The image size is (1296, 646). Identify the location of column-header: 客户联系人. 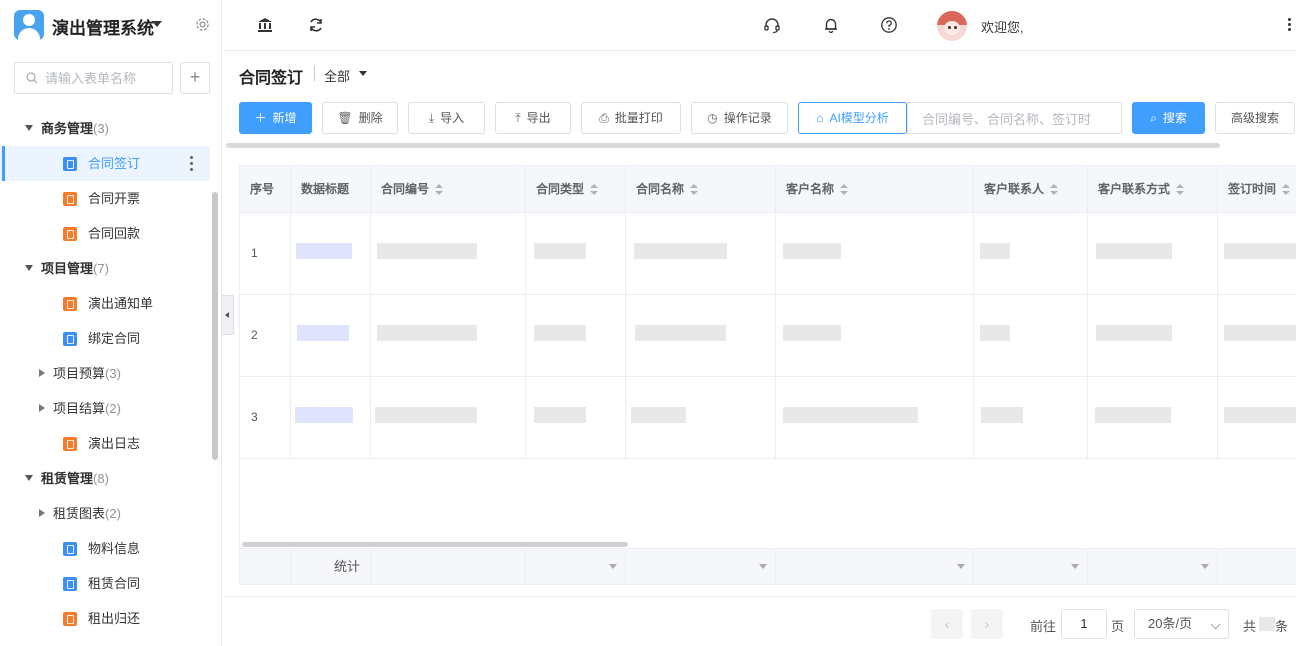
(1031, 189).